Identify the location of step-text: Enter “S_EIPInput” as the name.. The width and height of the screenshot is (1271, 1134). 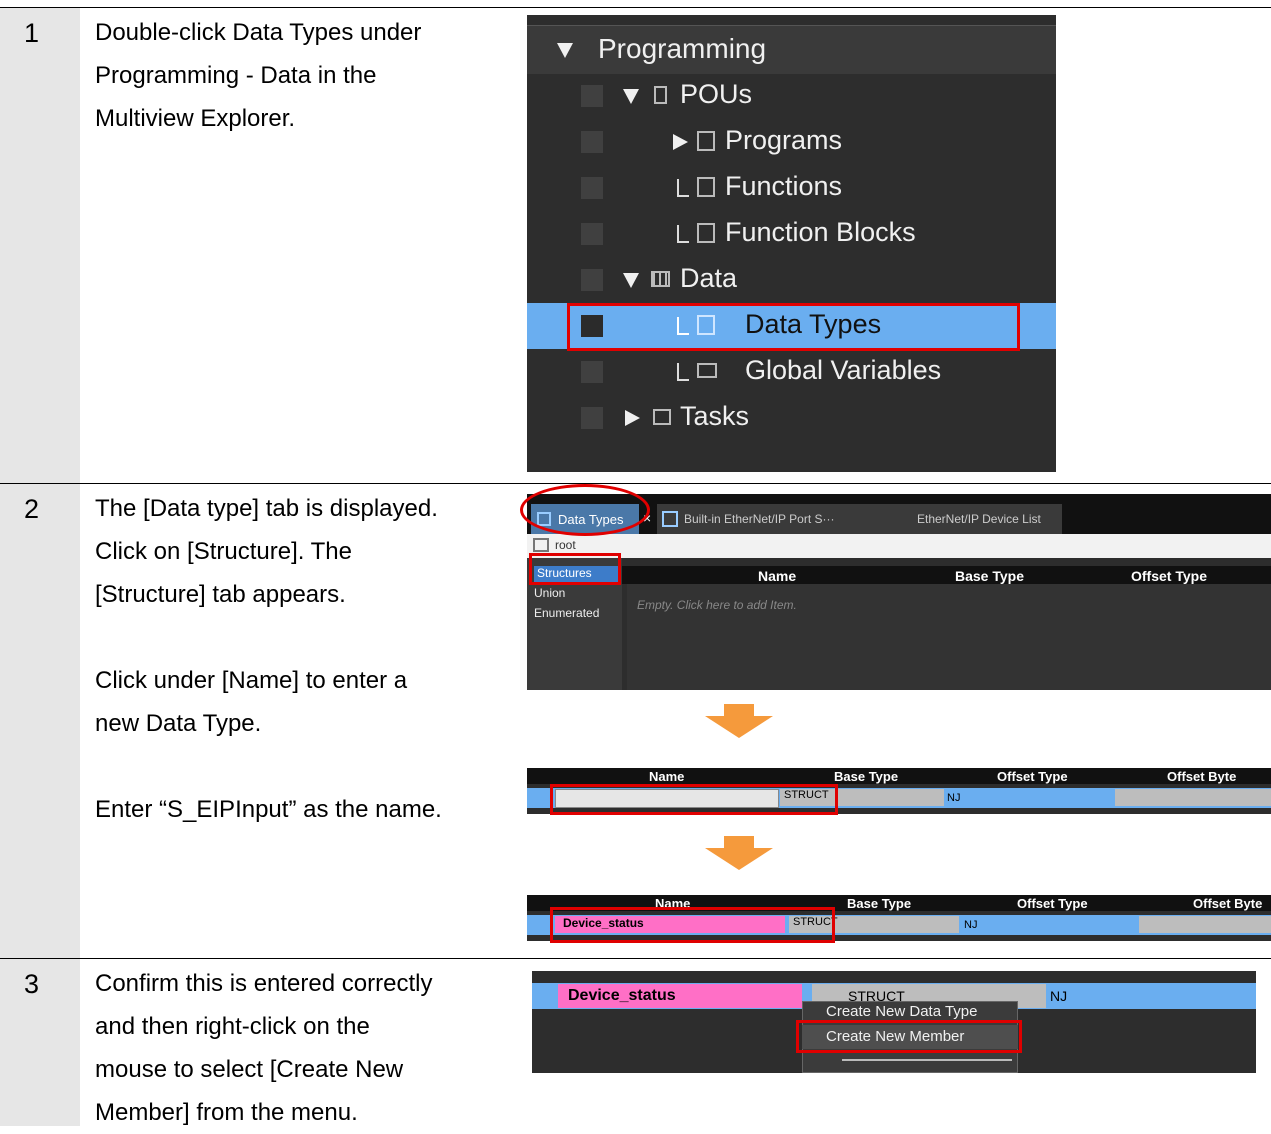
(300, 809).